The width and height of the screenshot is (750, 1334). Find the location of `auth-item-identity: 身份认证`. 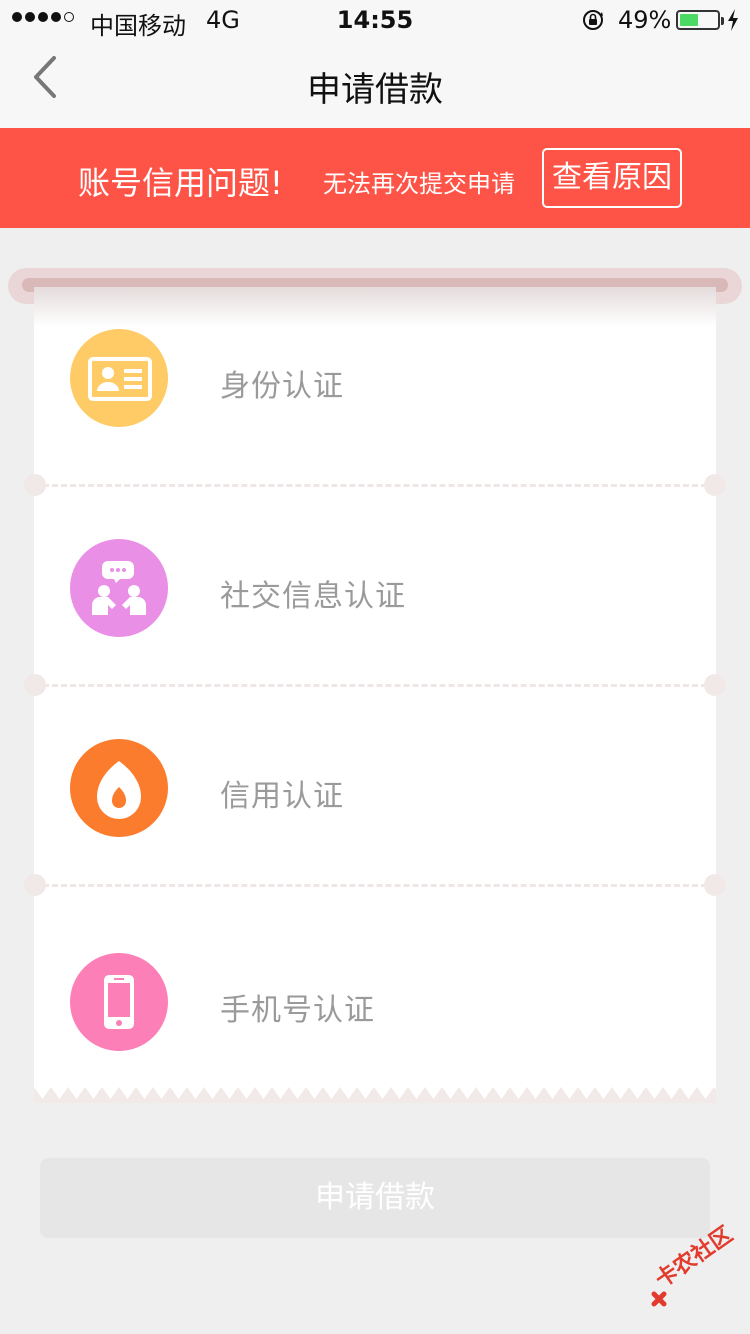

auth-item-identity: 身份认证 is located at coordinates (375, 387).